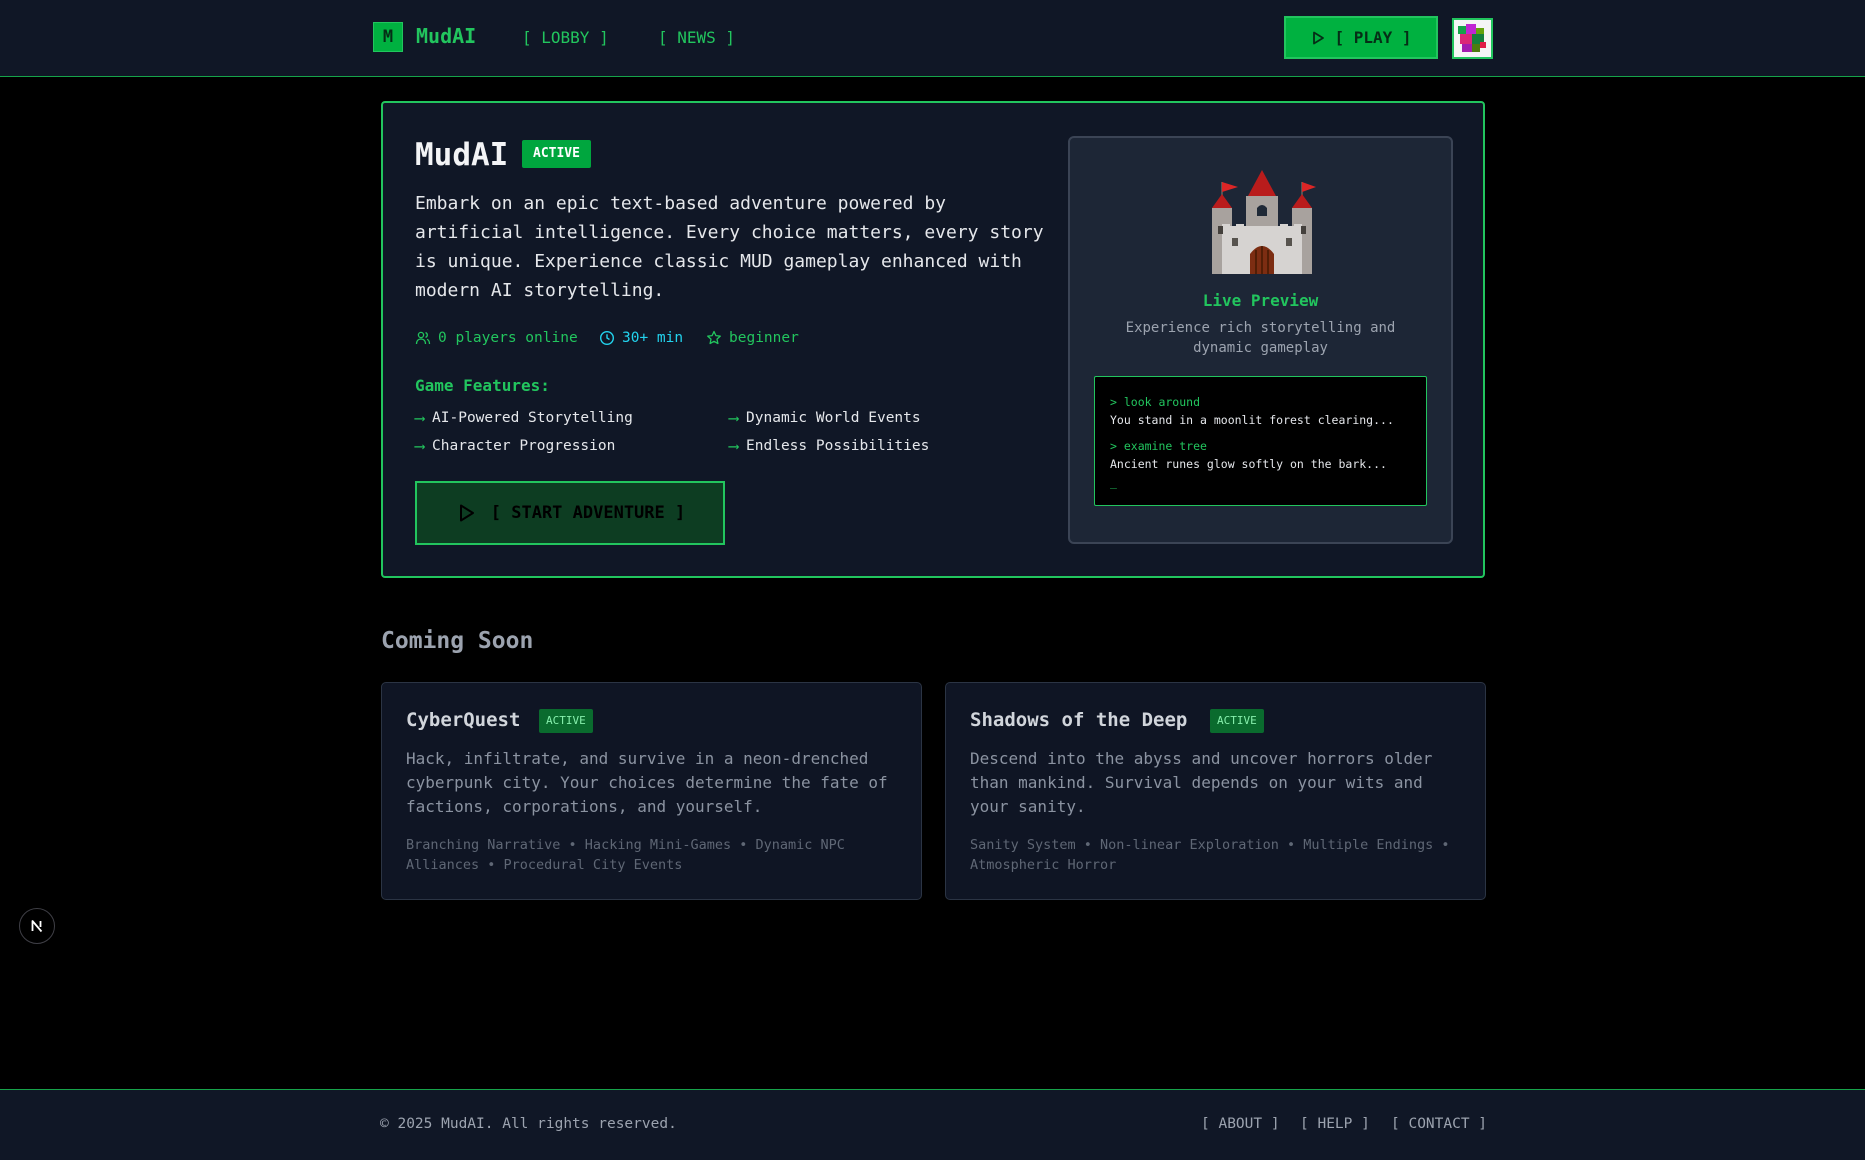  What do you see at coordinates (696, 37) in the screenshot?
I see `nav-news-link: [ NEWS ]` at bounding box center [696, 37].